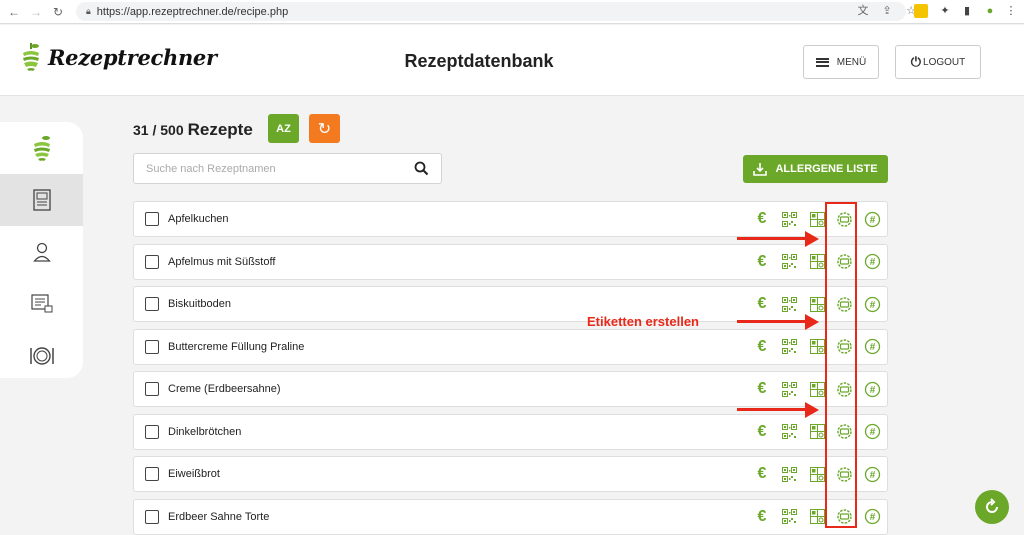  Describe the element at coordinates (218, 517) in the screenshot. I see `recipe-name: Erdbeer Sahne Torte` at that location.